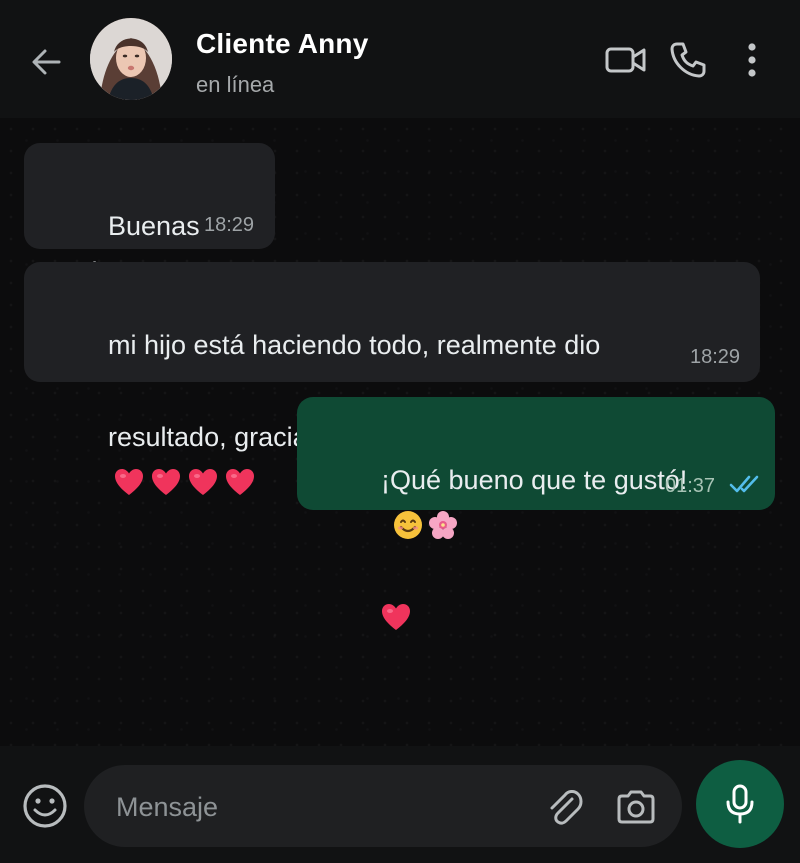 The image size is (800, 863). I want to click on message-input-container, so click(383, 806).